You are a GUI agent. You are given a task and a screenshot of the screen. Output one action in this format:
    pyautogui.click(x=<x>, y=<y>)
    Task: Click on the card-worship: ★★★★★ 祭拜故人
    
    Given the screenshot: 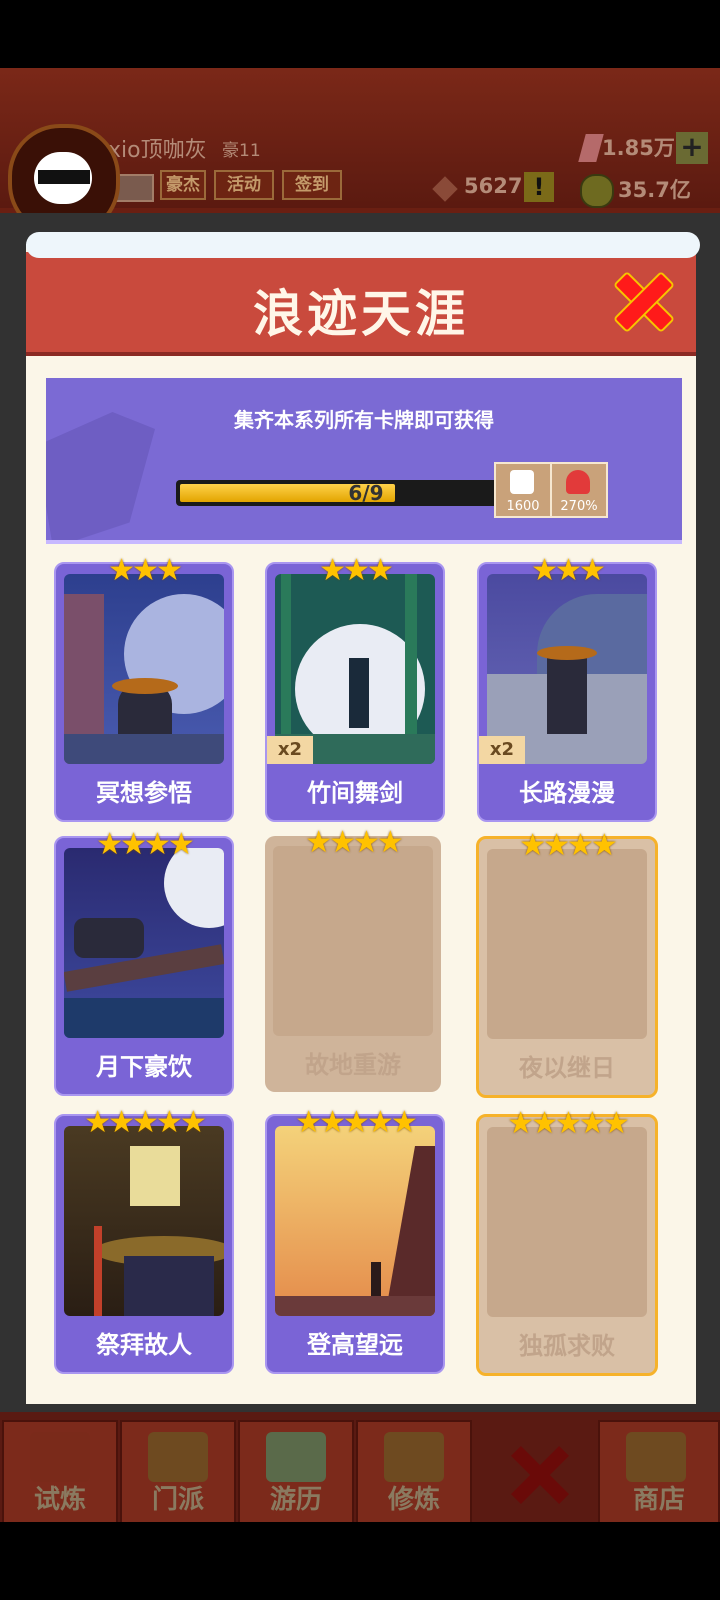 What is the action you would take?
    pyautogui.click(x=144, y=1241)
    